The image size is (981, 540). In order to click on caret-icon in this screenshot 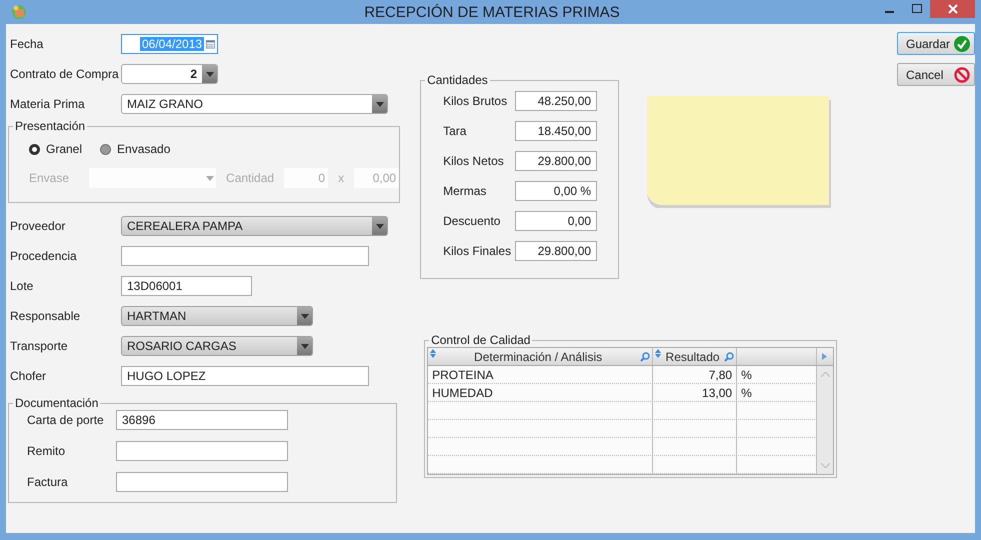, I will do `click(825, 356)`.